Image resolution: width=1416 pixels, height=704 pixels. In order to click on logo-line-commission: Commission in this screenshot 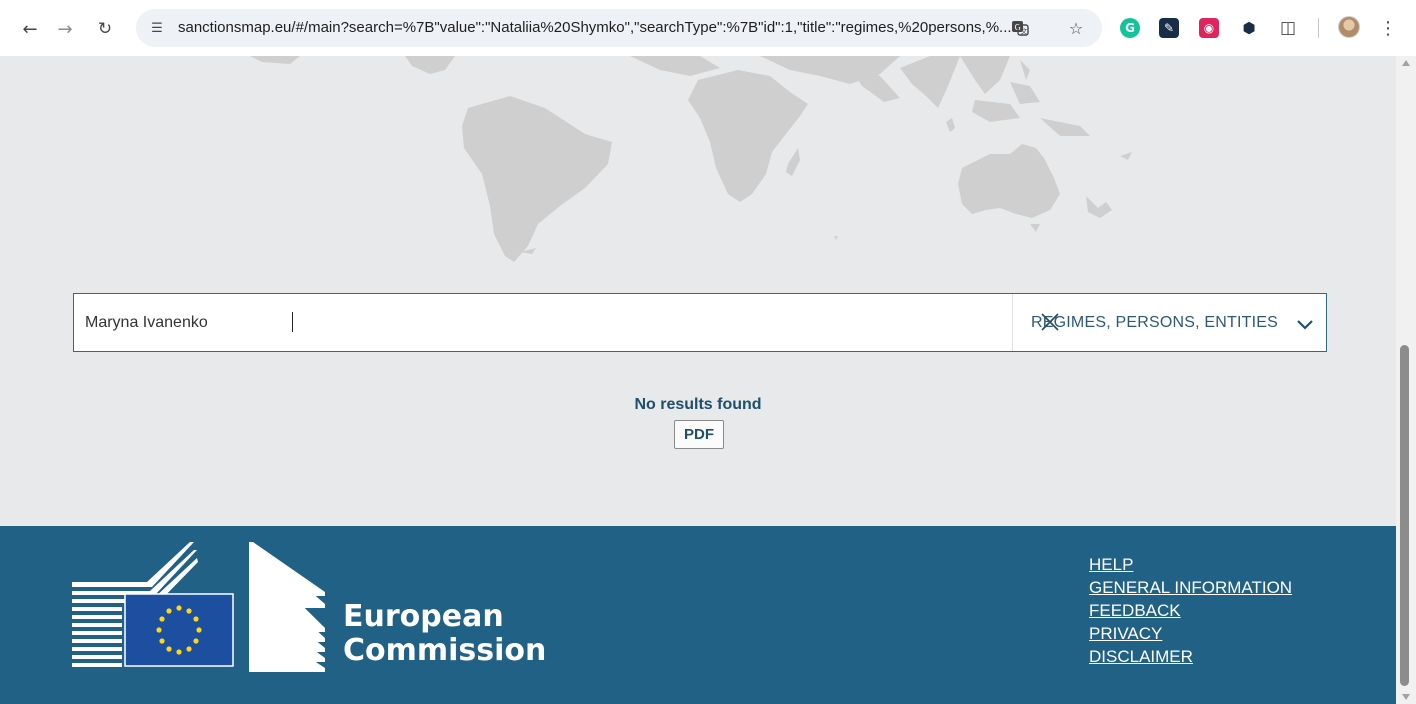, I will do `click(445, 650)`.